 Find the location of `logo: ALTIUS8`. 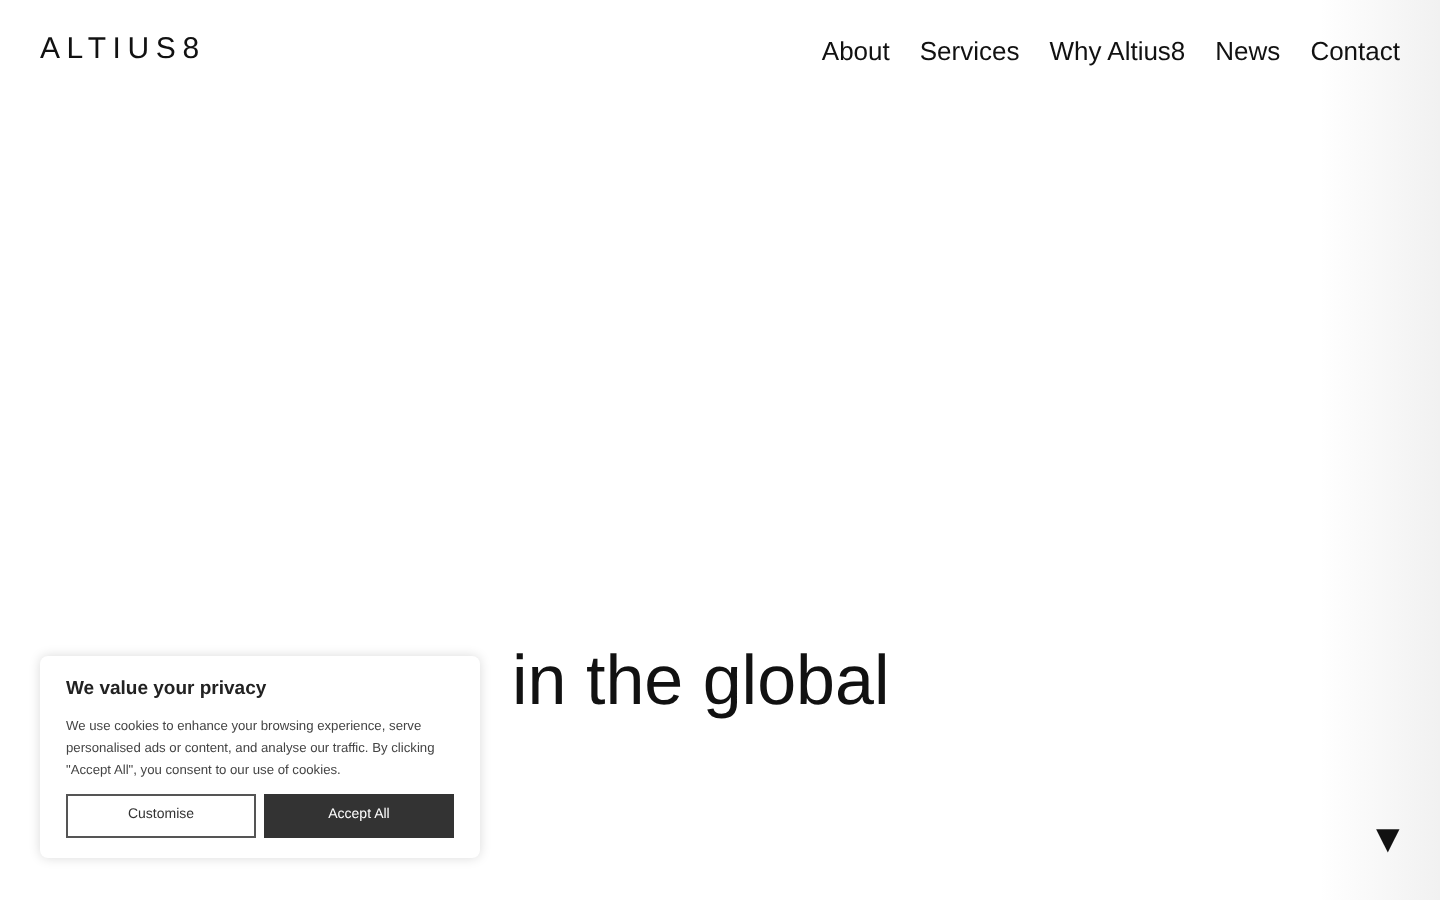

logo: ALTIUS8 is located at coordinates (123, 50).